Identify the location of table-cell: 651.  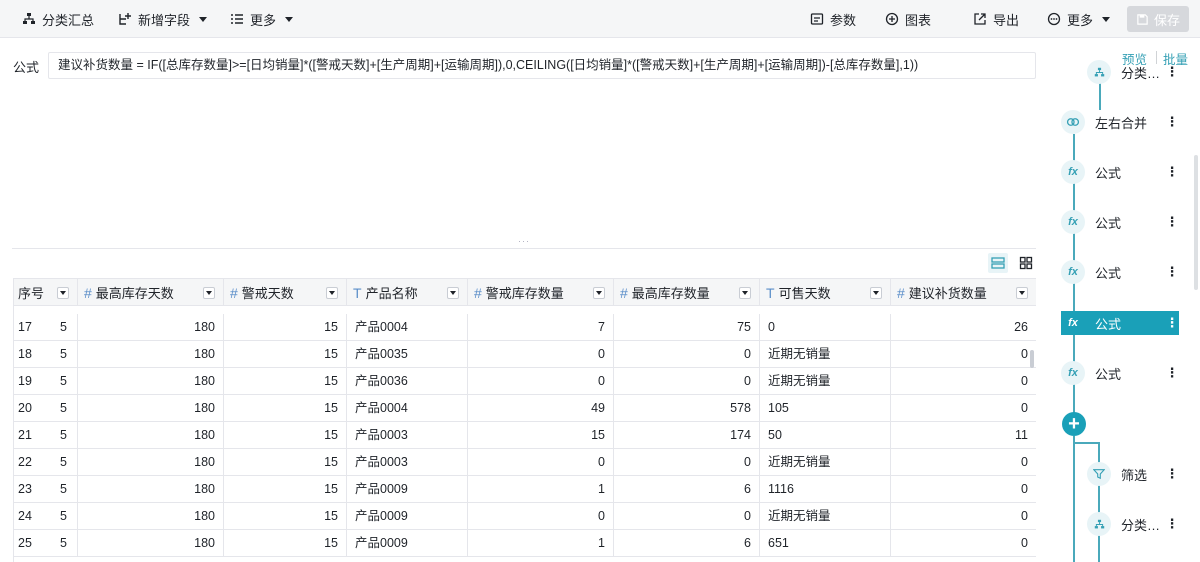
(825, 543).